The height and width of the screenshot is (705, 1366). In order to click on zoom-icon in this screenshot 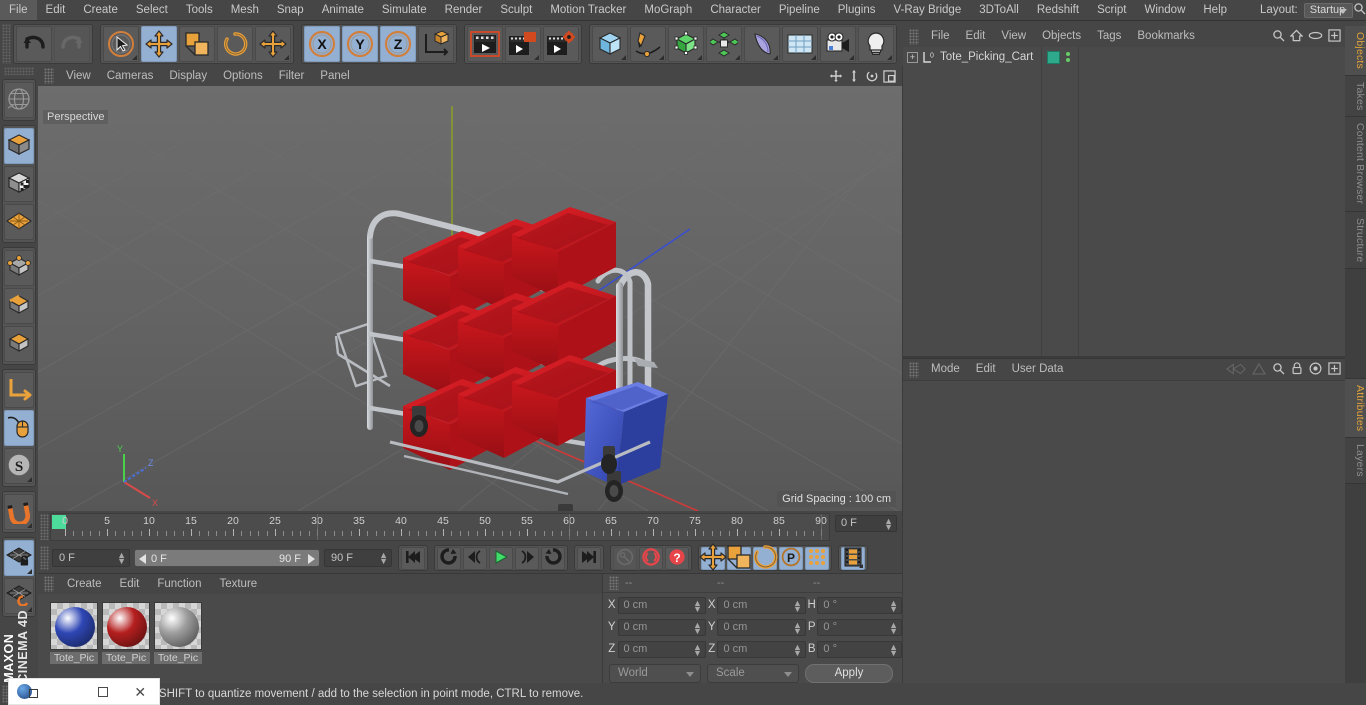, I will do `click(854, 77)`.